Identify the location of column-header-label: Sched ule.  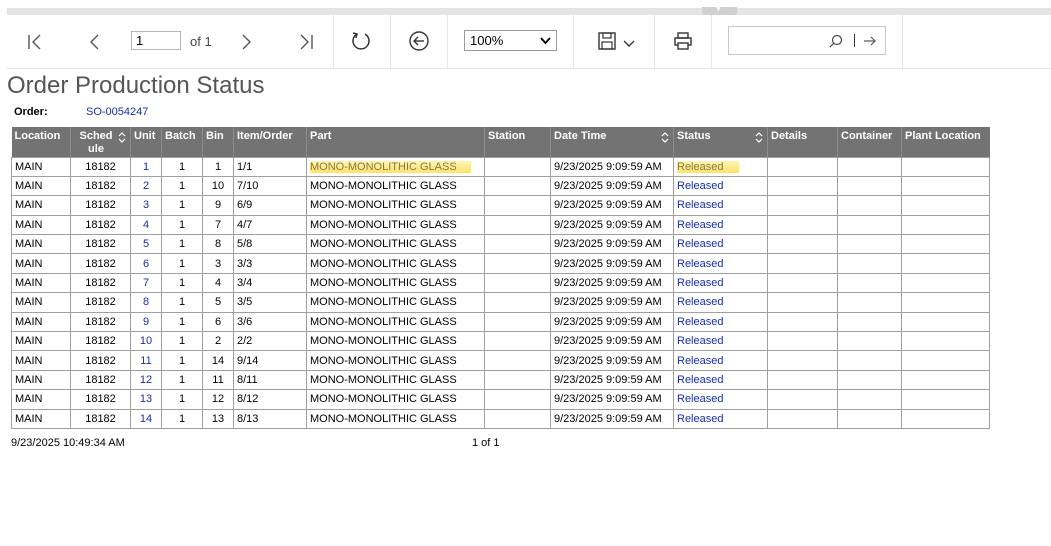
(96, 142).